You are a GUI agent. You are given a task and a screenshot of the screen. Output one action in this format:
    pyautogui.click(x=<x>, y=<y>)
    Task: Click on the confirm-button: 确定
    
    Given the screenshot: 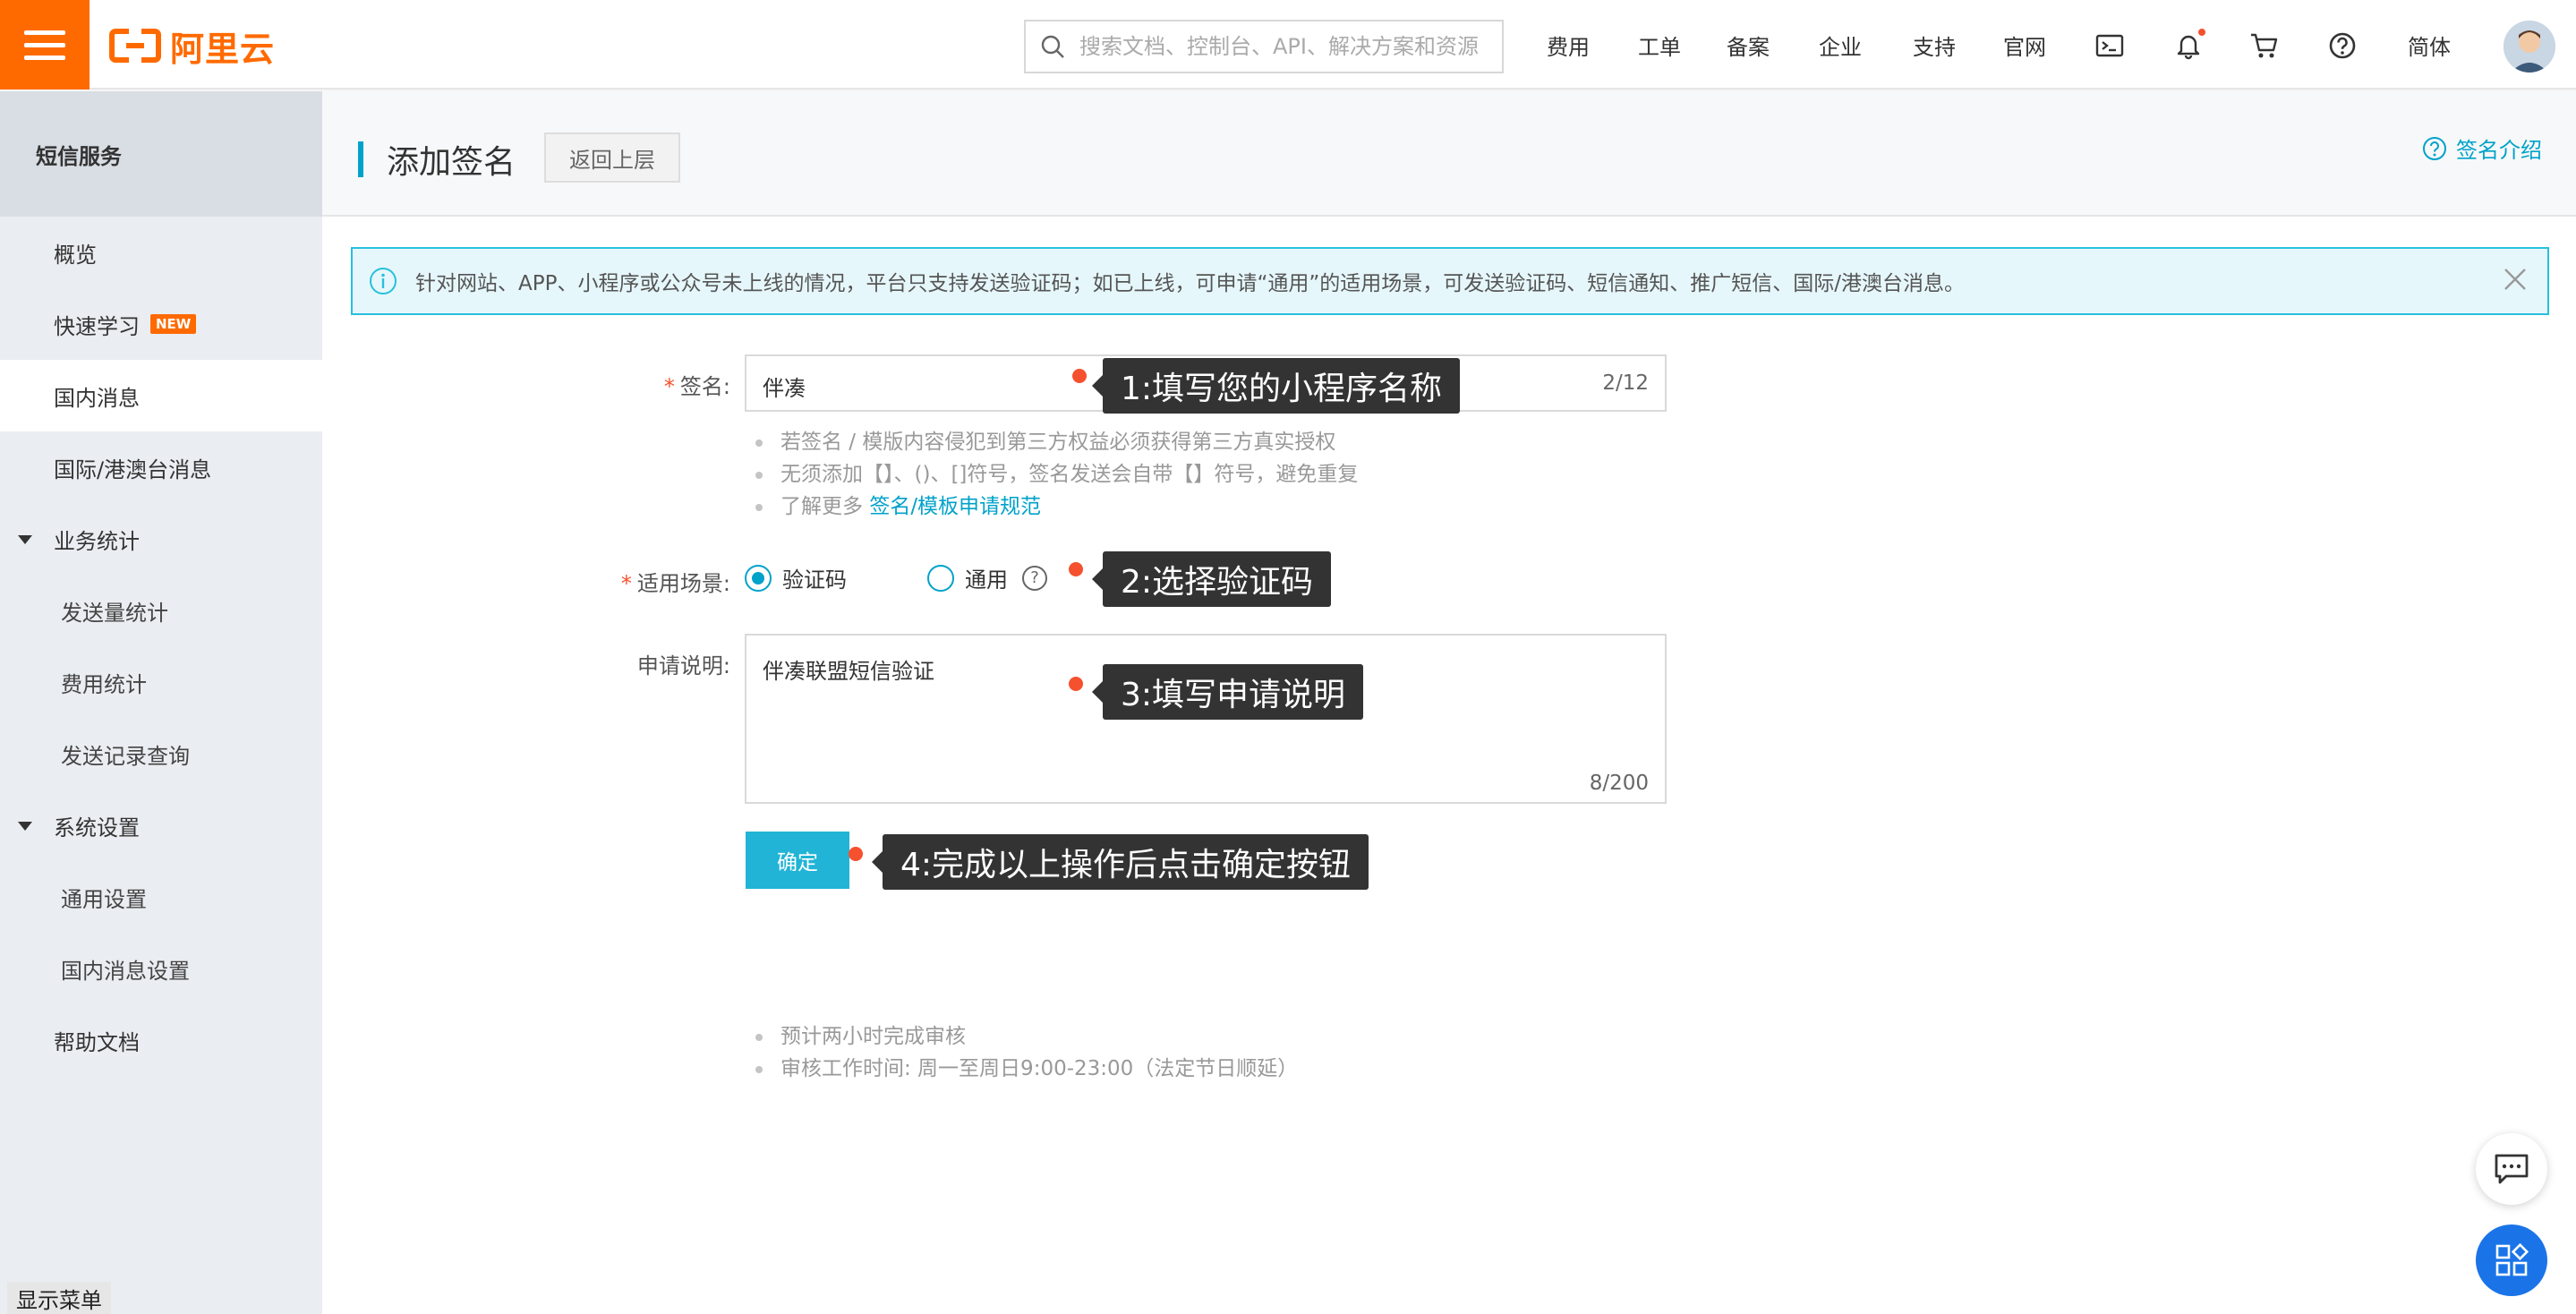 What is the action you would take?
    pyautogui.click(x=797, y=860)
    